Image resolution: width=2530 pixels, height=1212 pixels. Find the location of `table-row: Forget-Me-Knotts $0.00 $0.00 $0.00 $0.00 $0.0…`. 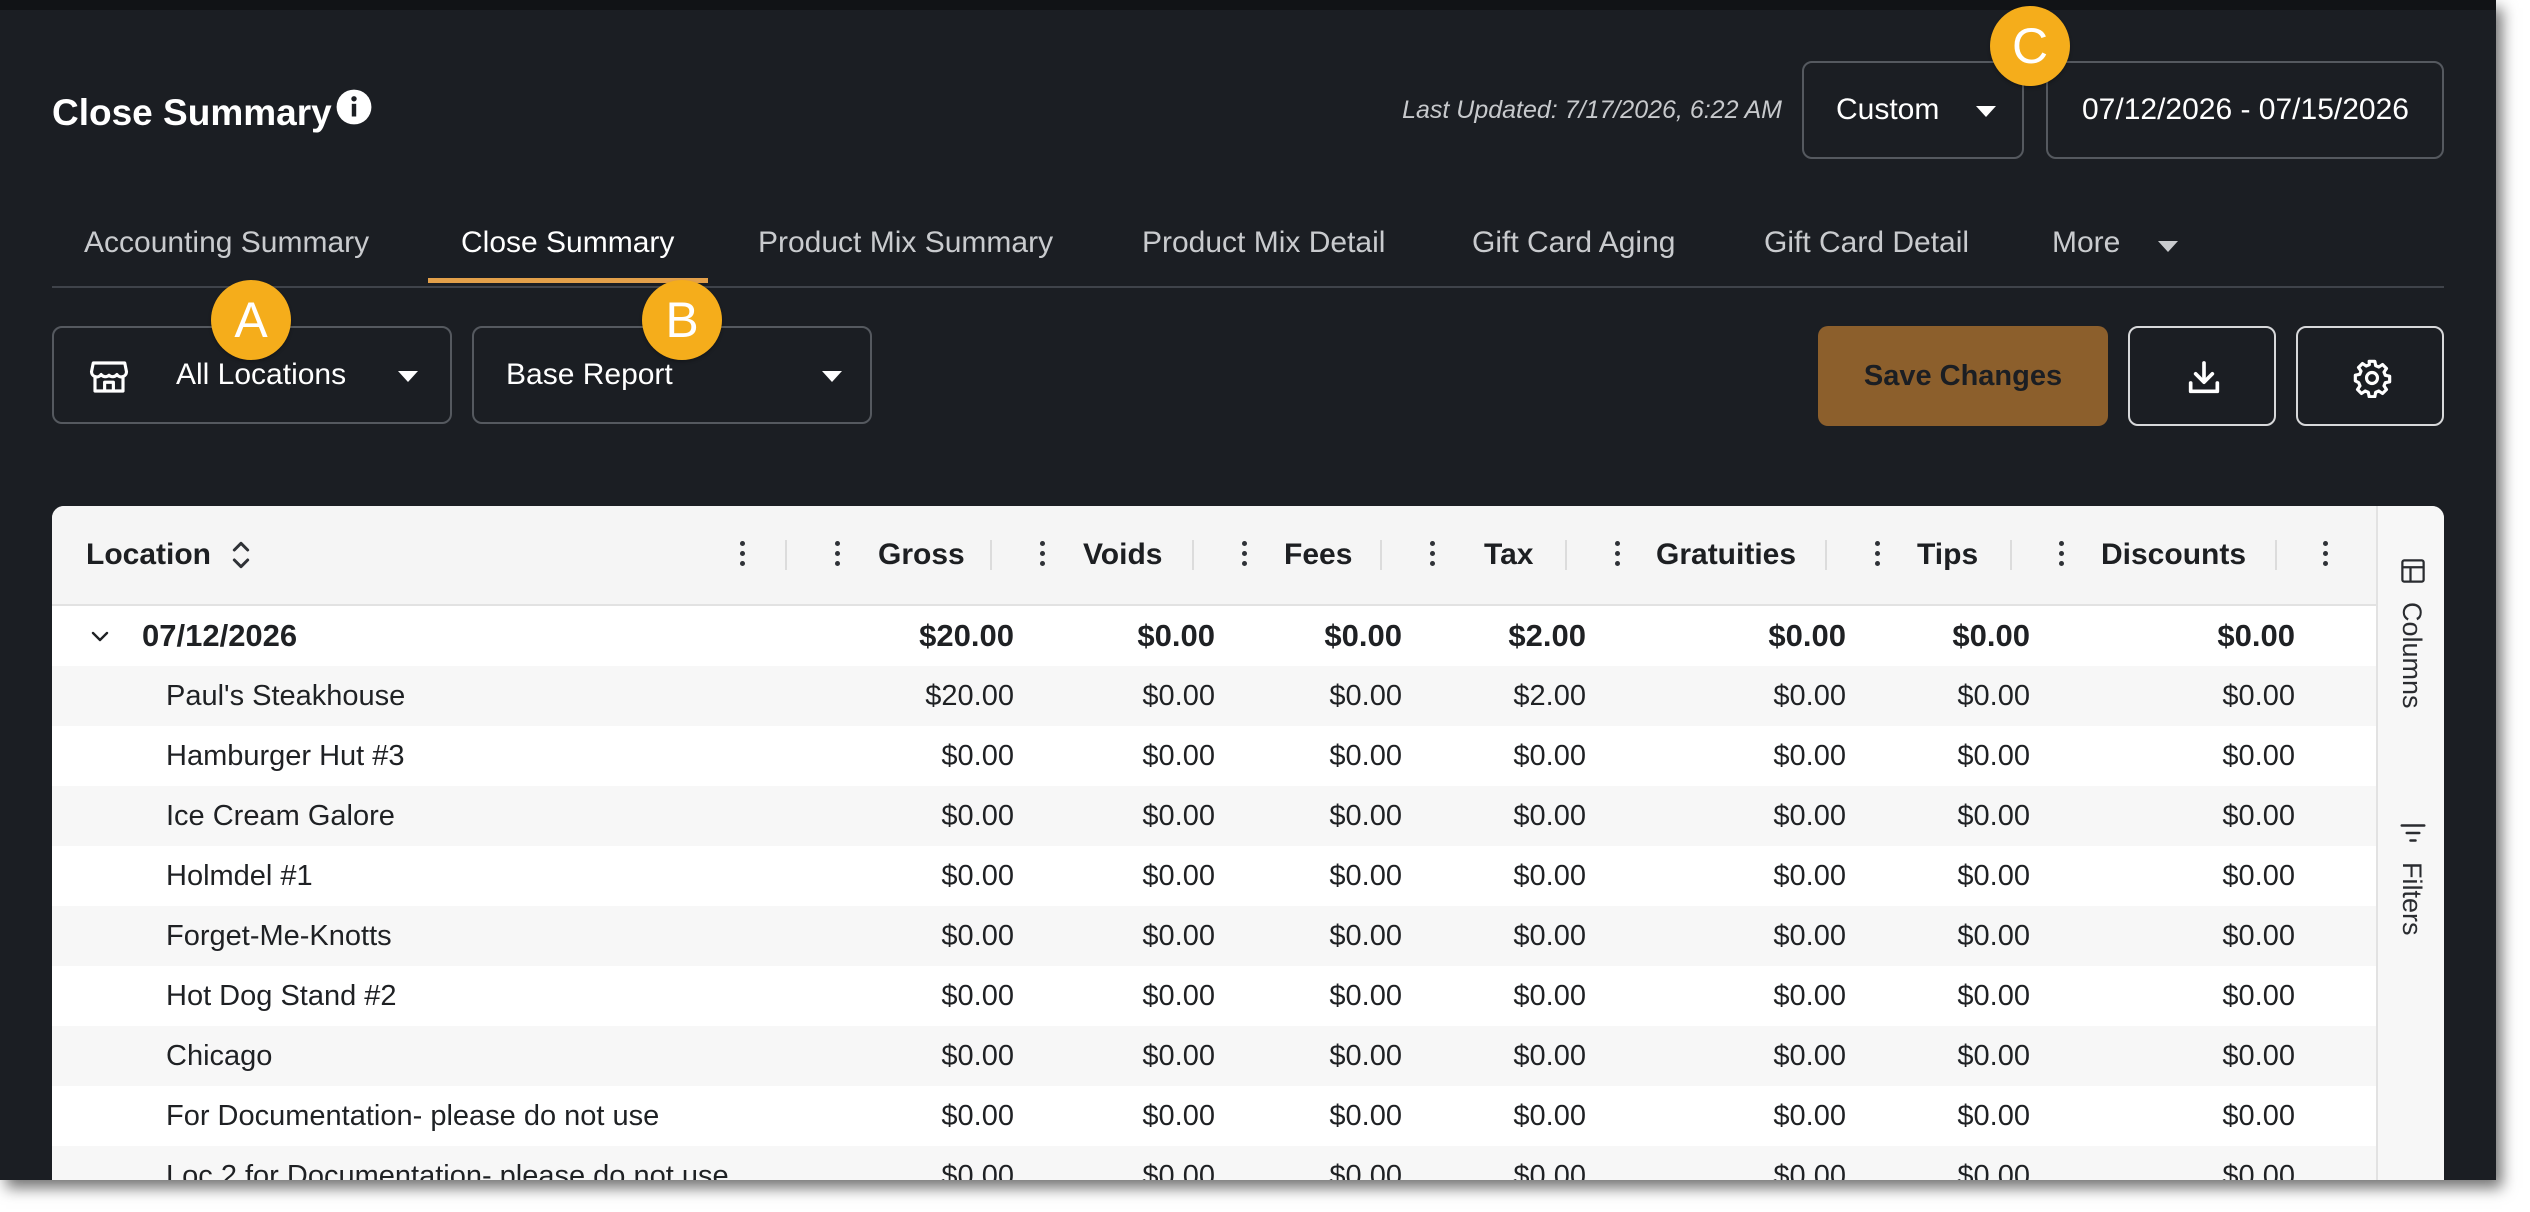

table-row: Forget-Me-Knotts $0.00 $0.00 $0.00 $0.00 $0.0… is located at coordinates (1214, 936).